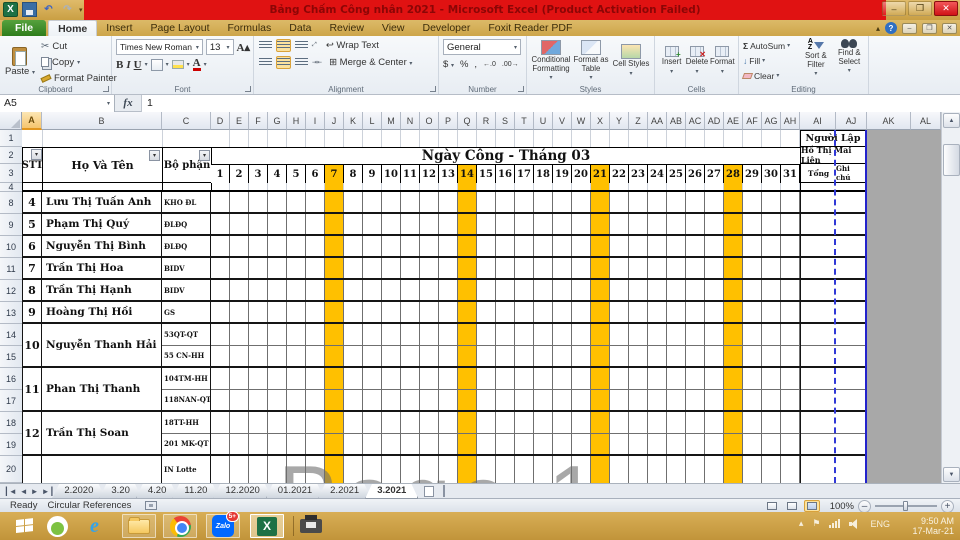 Image resolution: width=960 pixels, height=540 pixels. I want to click on column-header-g: G, so click(277, 121).